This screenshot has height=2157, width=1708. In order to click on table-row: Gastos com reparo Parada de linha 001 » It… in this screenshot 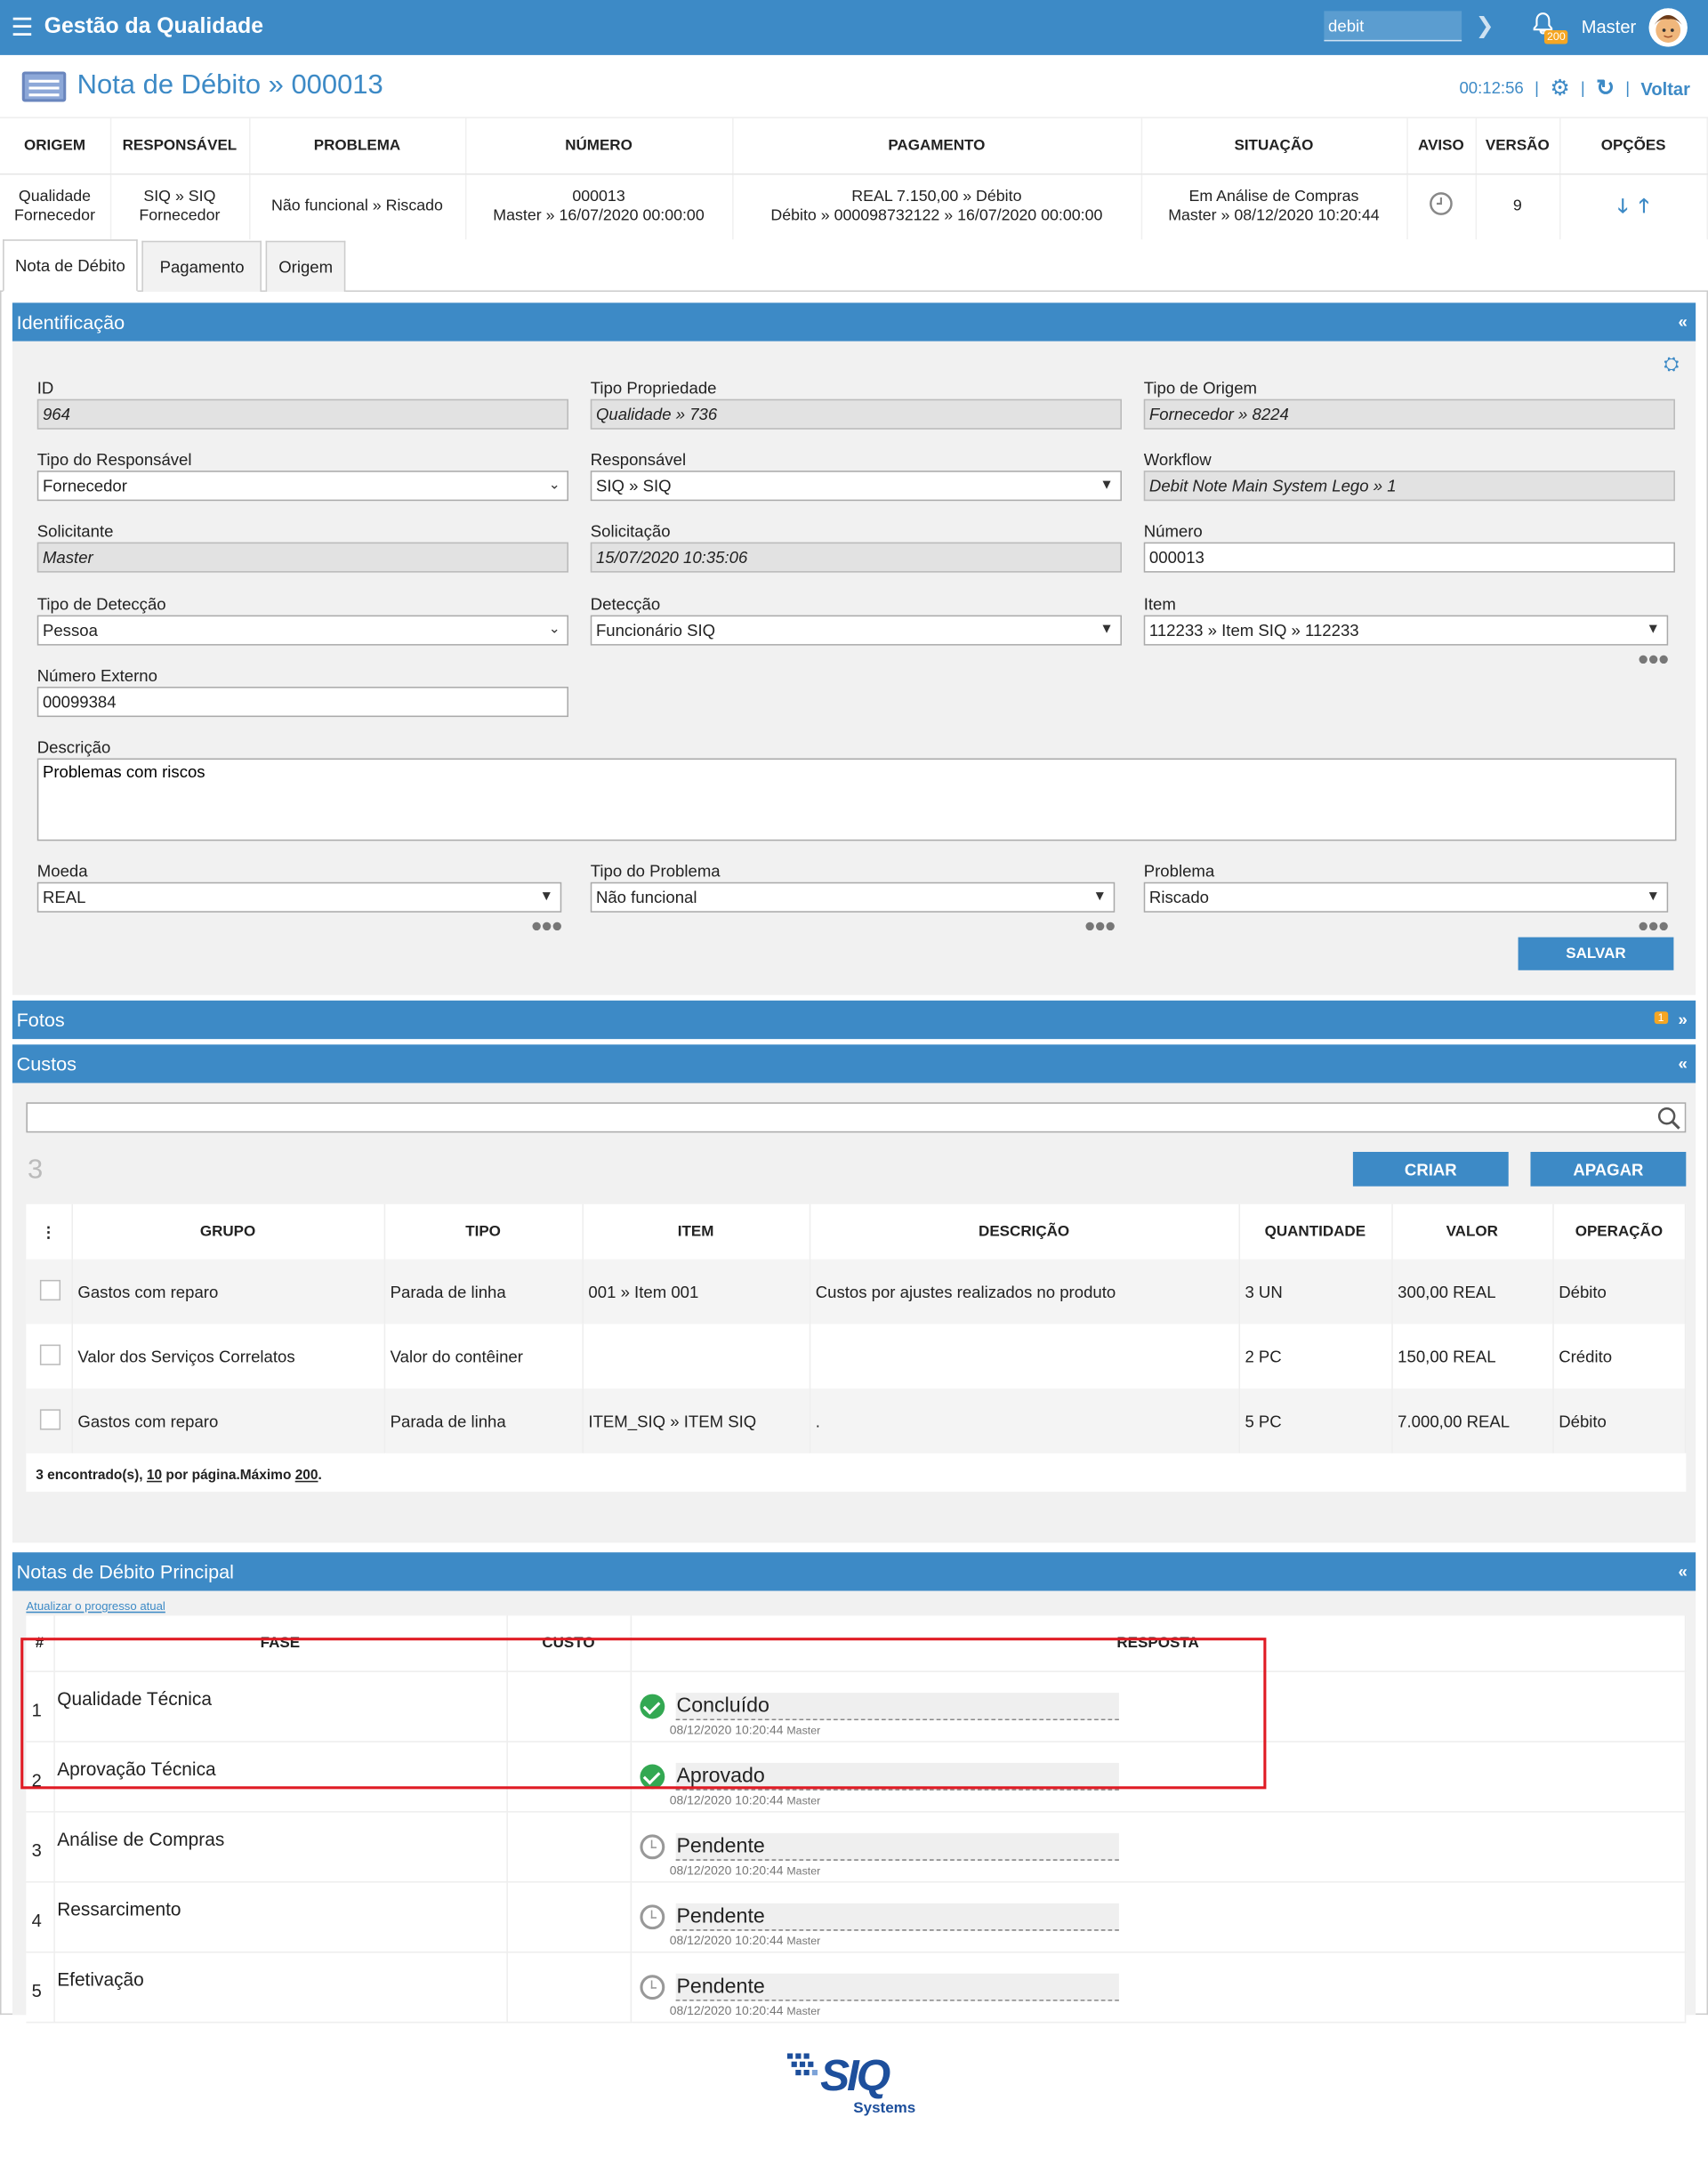, I will do `click(856, 1292)`.